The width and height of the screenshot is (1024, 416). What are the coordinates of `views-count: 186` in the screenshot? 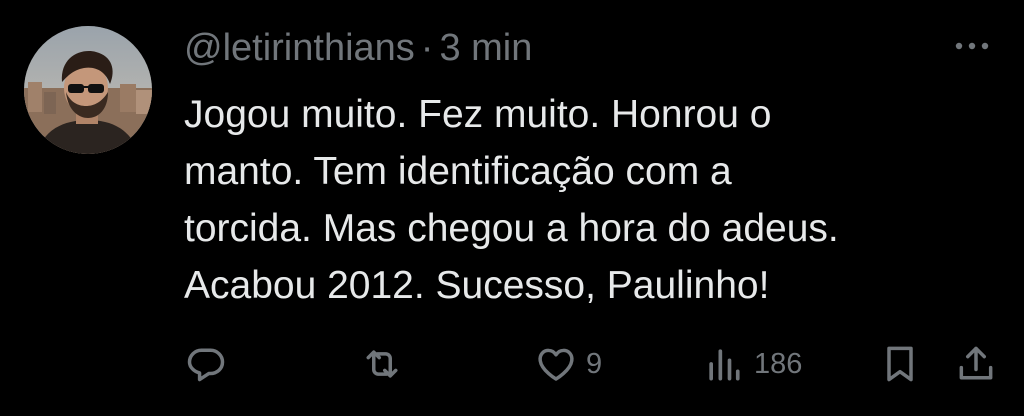 It's located at (778, 363).